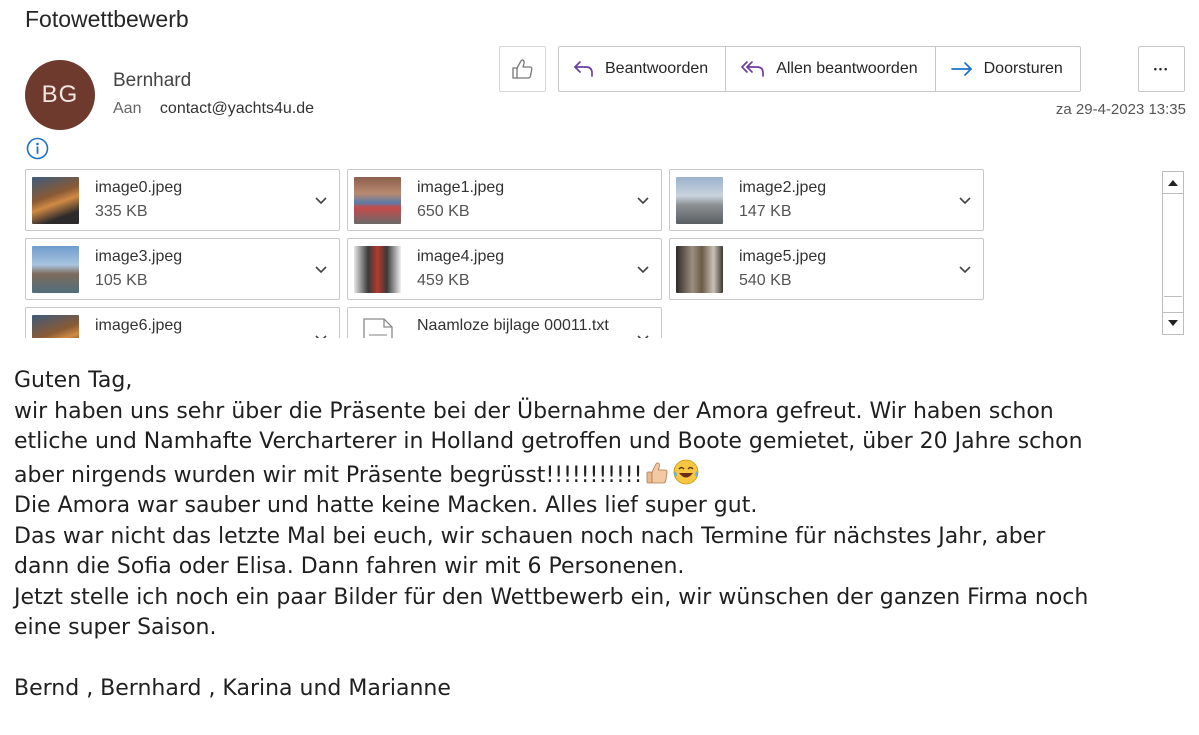  Describe the element at coordinates (1120, 109) in the screenshot. I see `received-datetime: za 29-4-2023 13:35` at that location.